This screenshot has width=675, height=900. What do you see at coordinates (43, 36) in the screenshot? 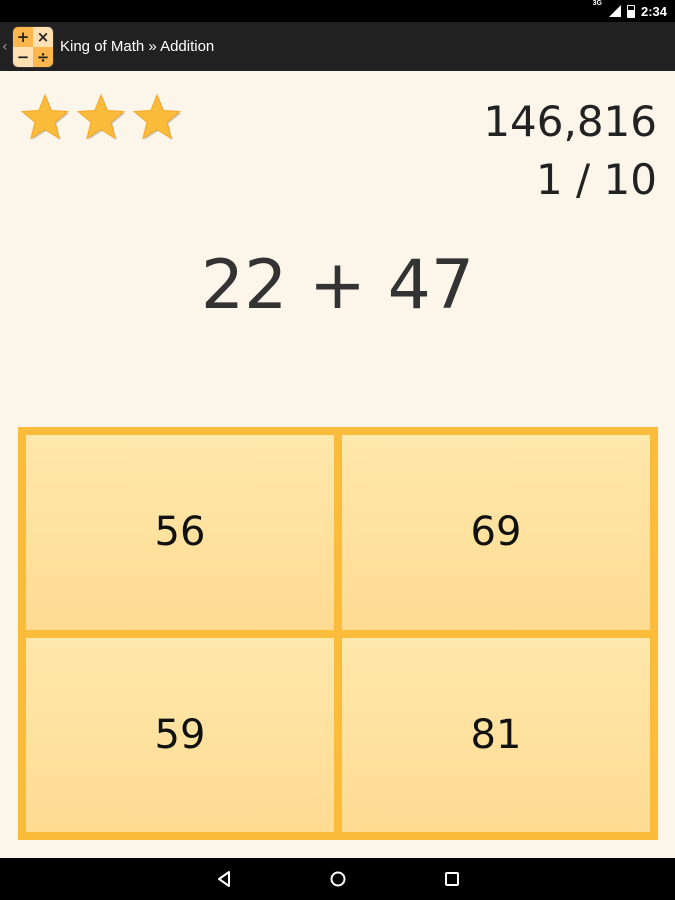
I see `times-icon: ×` at bounding box center [43, 36].